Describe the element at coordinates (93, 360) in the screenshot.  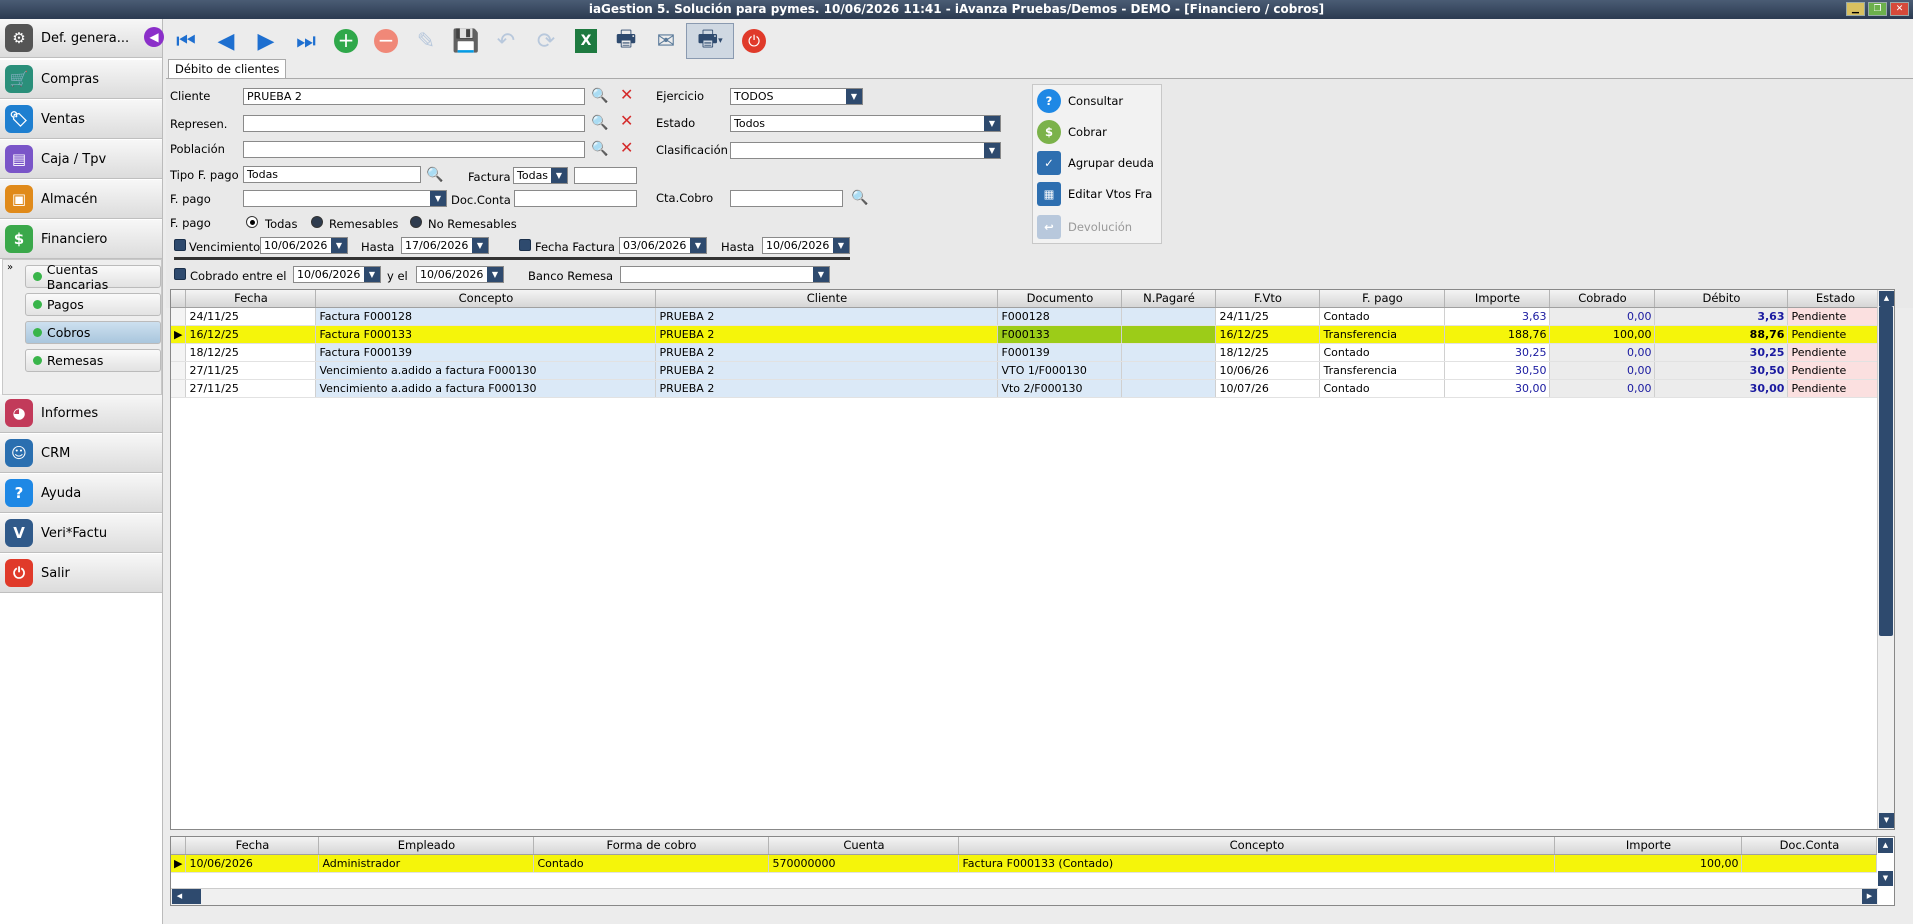
I see `submenu-item-remesas: Remesas` at that location.